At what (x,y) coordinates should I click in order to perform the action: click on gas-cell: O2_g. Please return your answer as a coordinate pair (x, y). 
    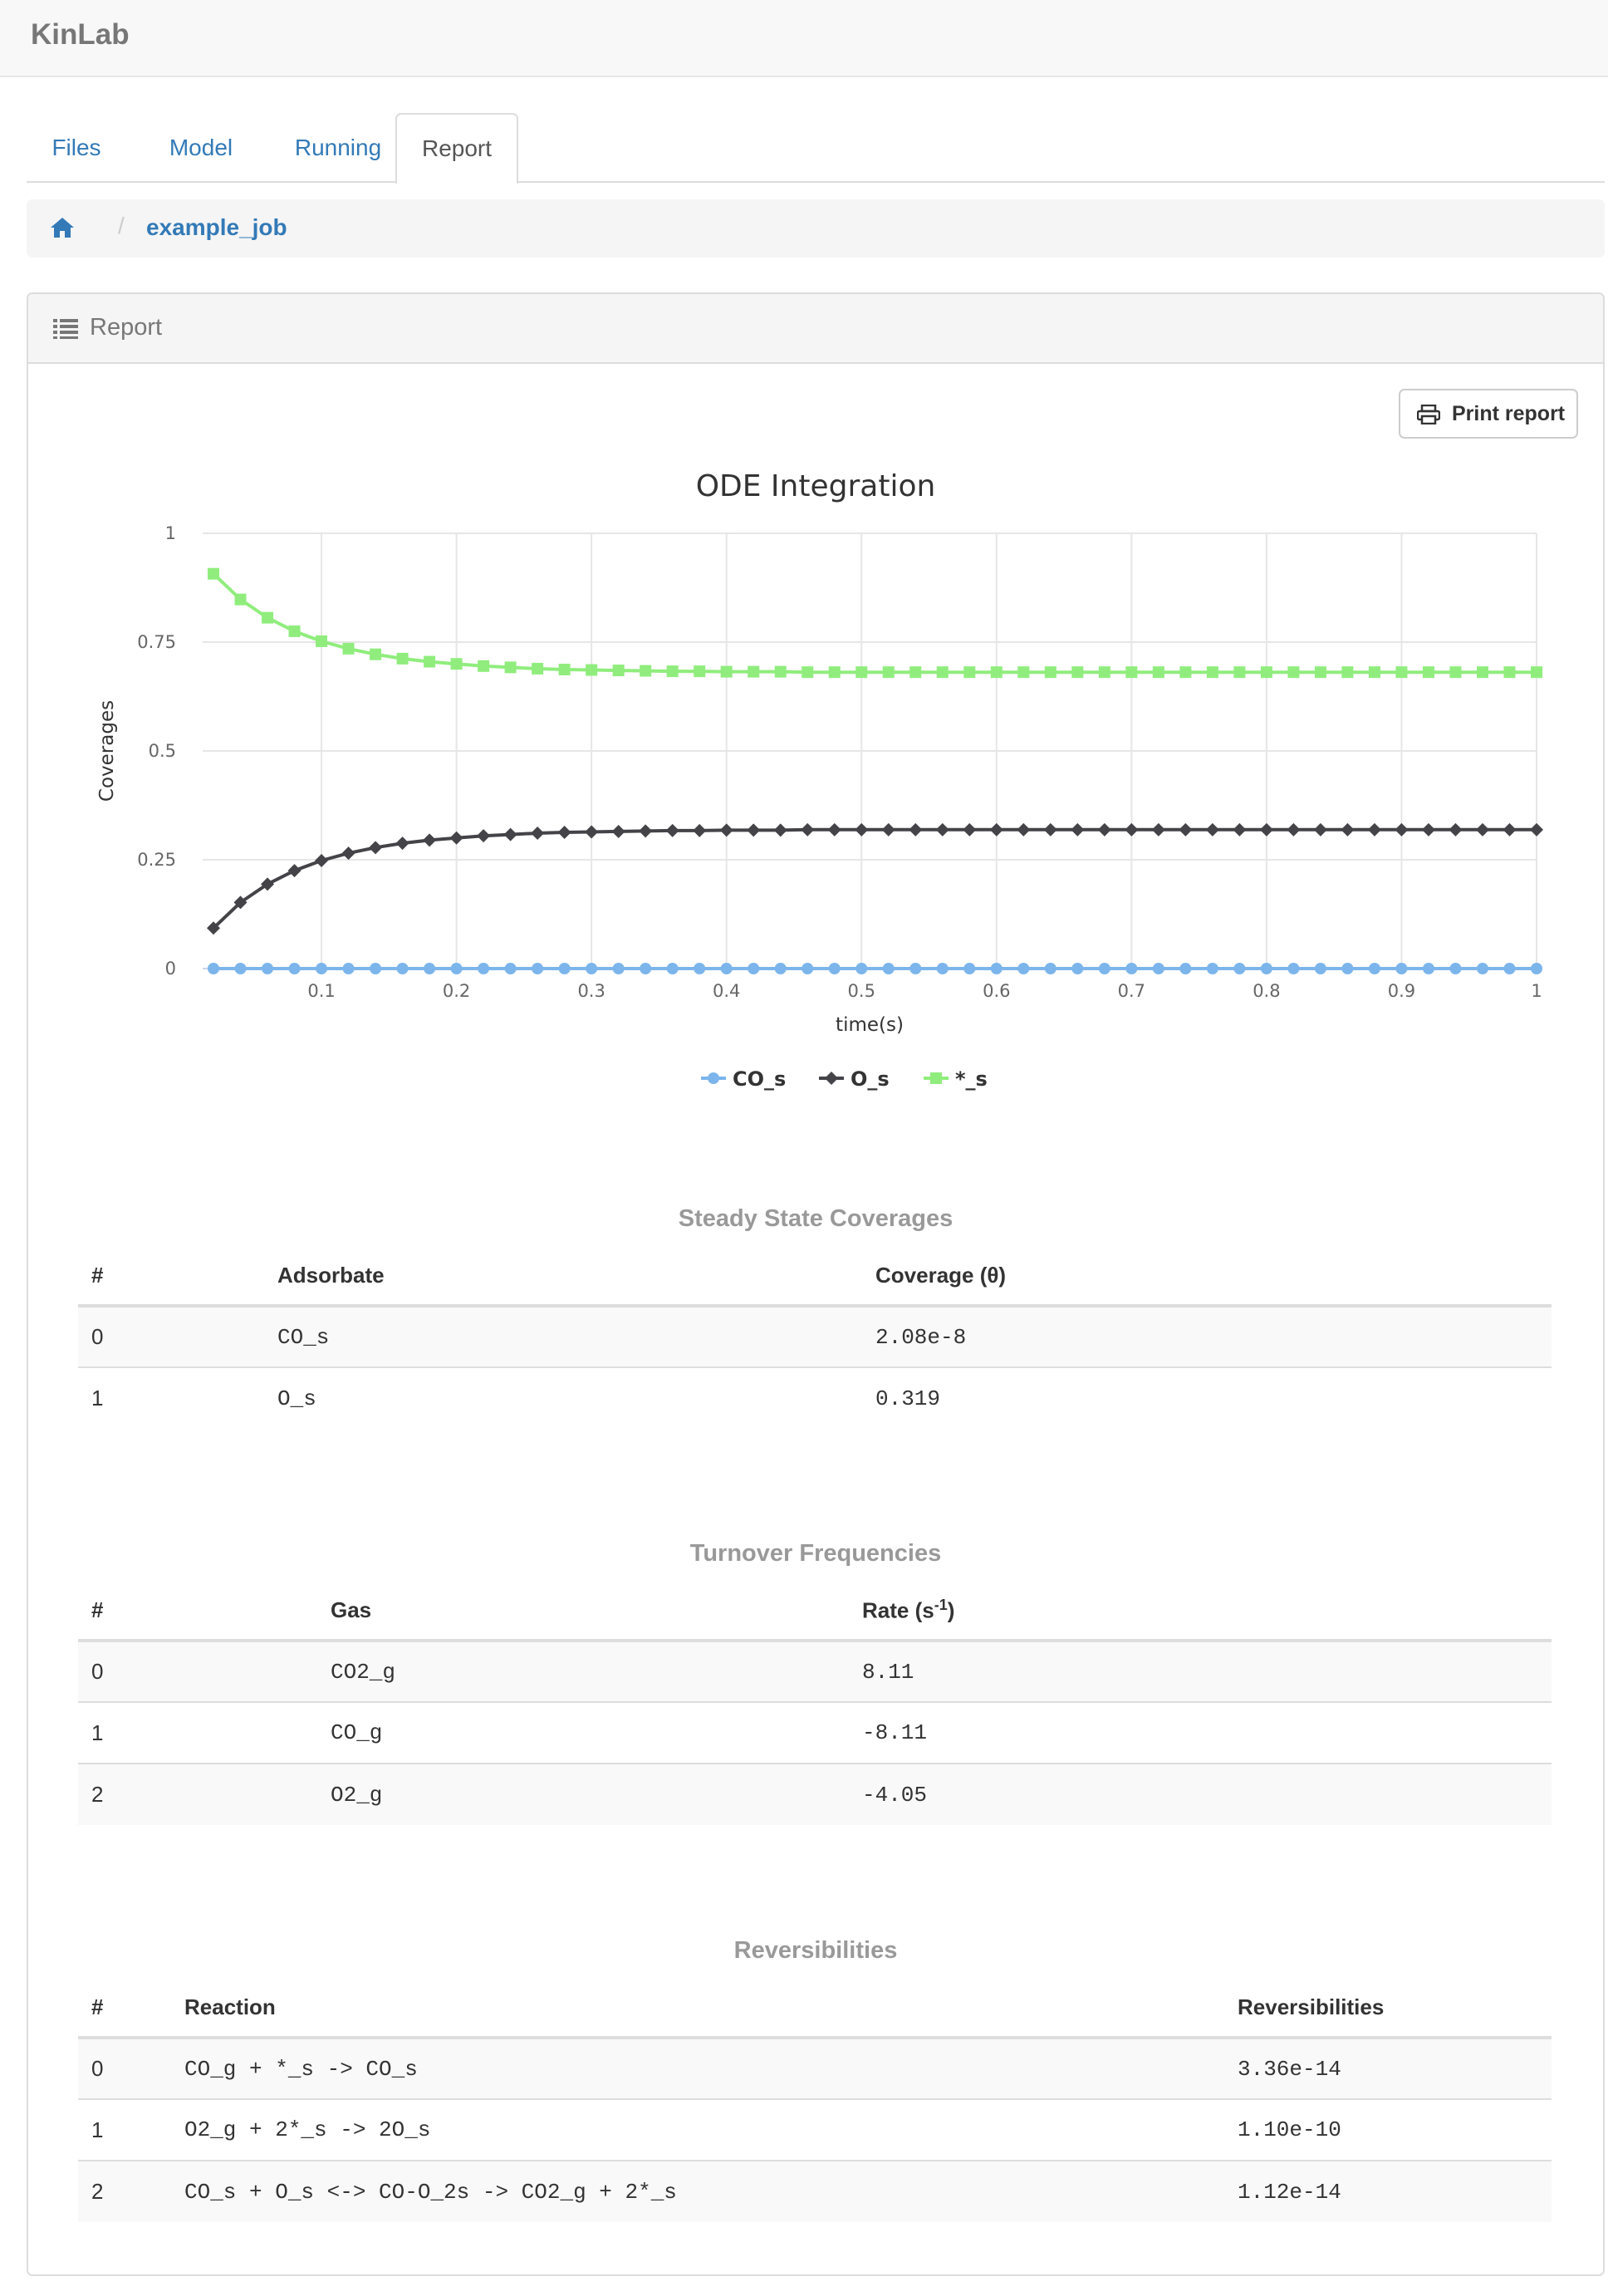
    Looking at the image, I should click on (583, 1794).